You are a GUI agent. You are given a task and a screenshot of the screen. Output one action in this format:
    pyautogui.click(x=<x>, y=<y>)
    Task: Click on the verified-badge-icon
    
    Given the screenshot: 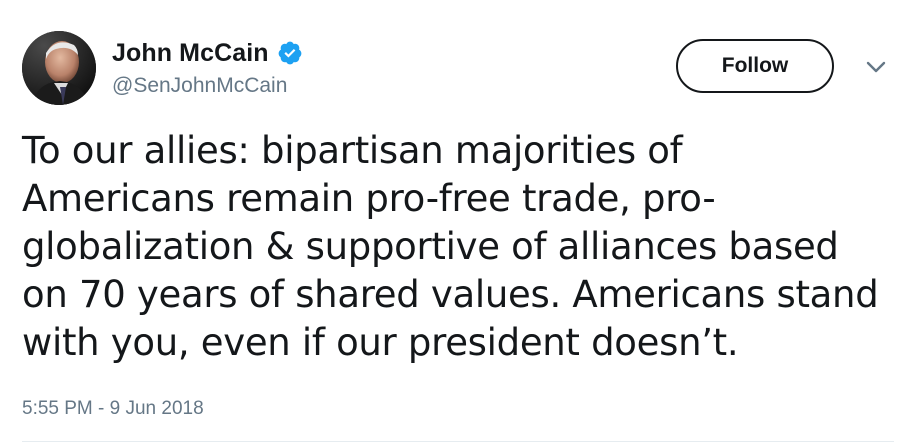 What is the action you would take?
    pyautogui.click(x=290, y=53)
    